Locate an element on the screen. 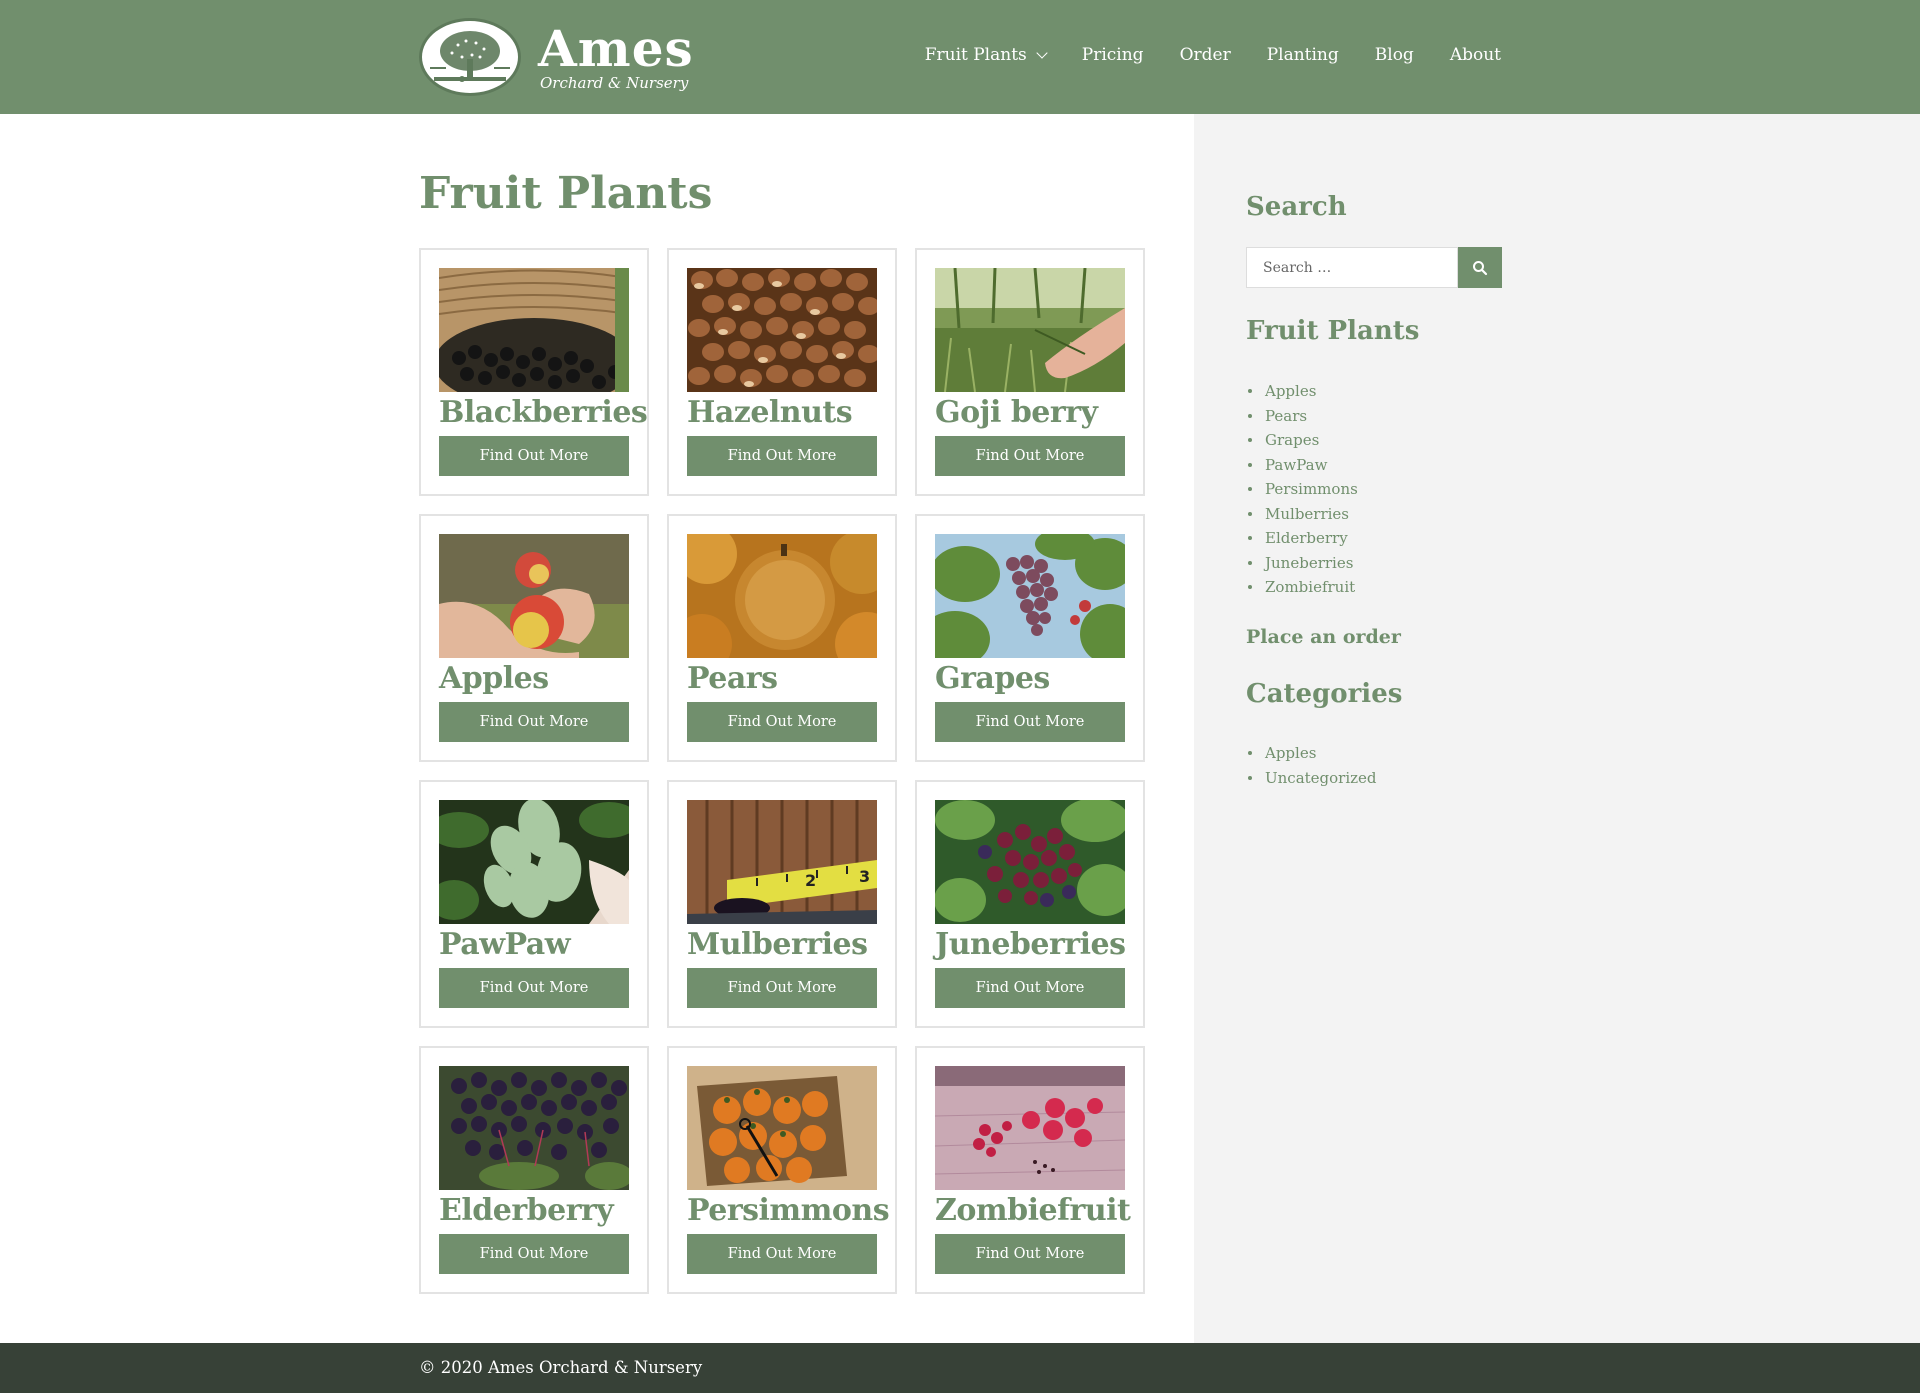  asian-pears-photo is located at coordinates (782, 596).